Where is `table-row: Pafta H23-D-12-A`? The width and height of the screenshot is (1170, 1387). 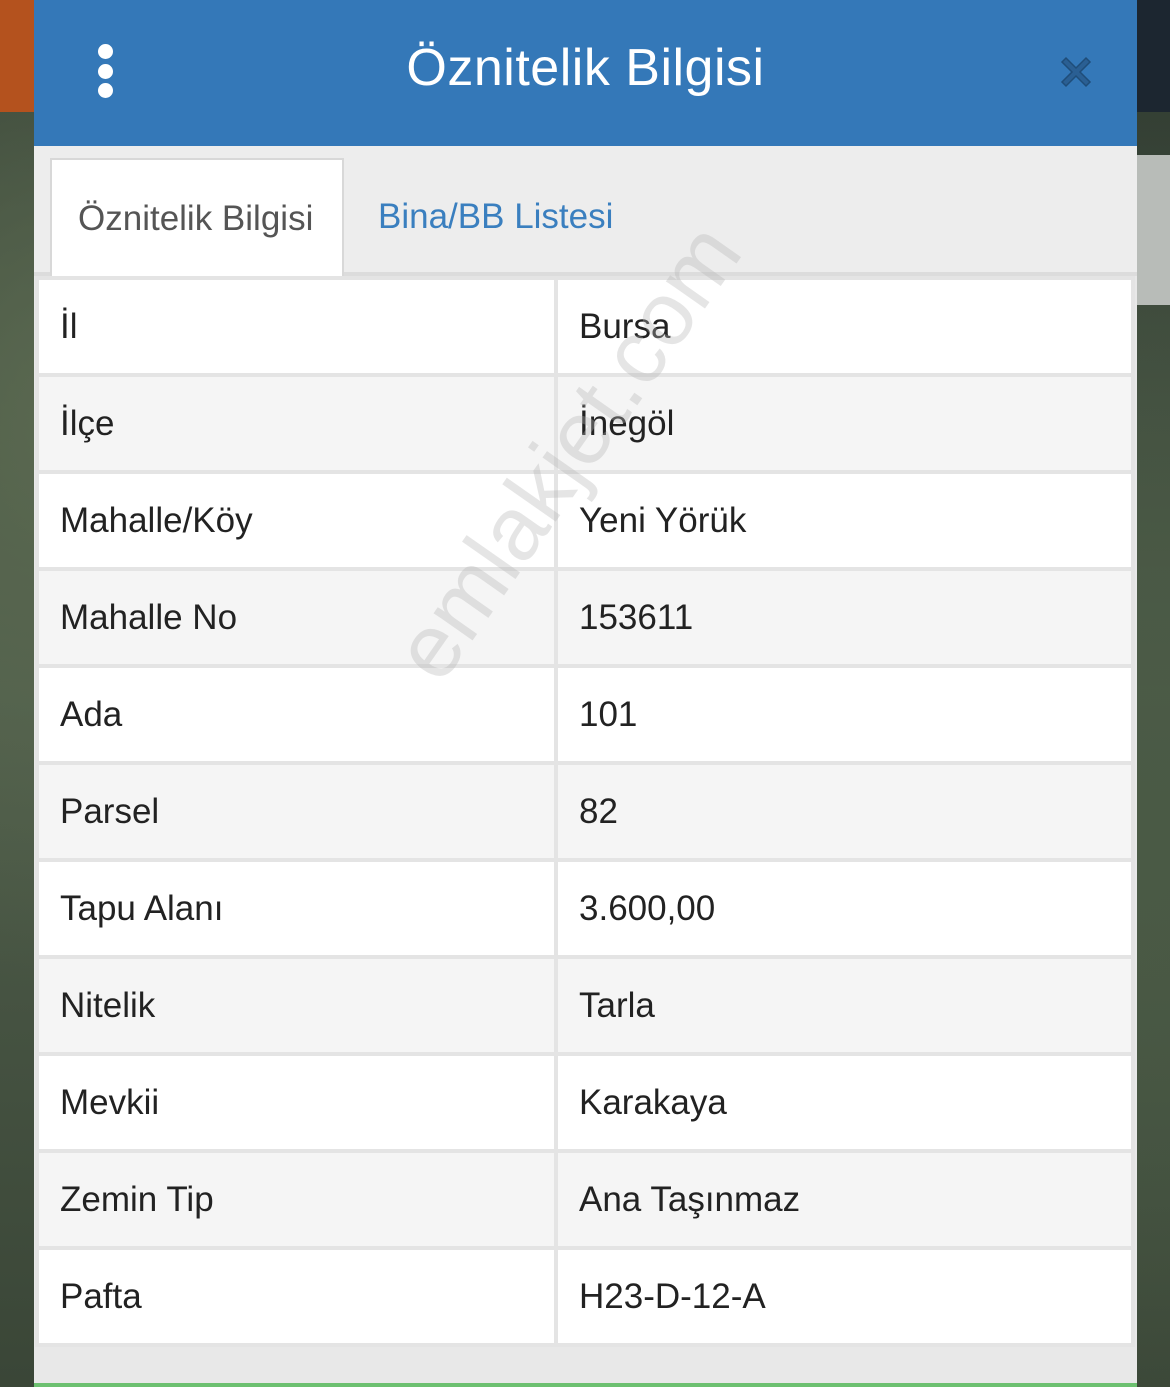
table-row: Pafta H23-D-12-A is located at coordinates (585, 1296).